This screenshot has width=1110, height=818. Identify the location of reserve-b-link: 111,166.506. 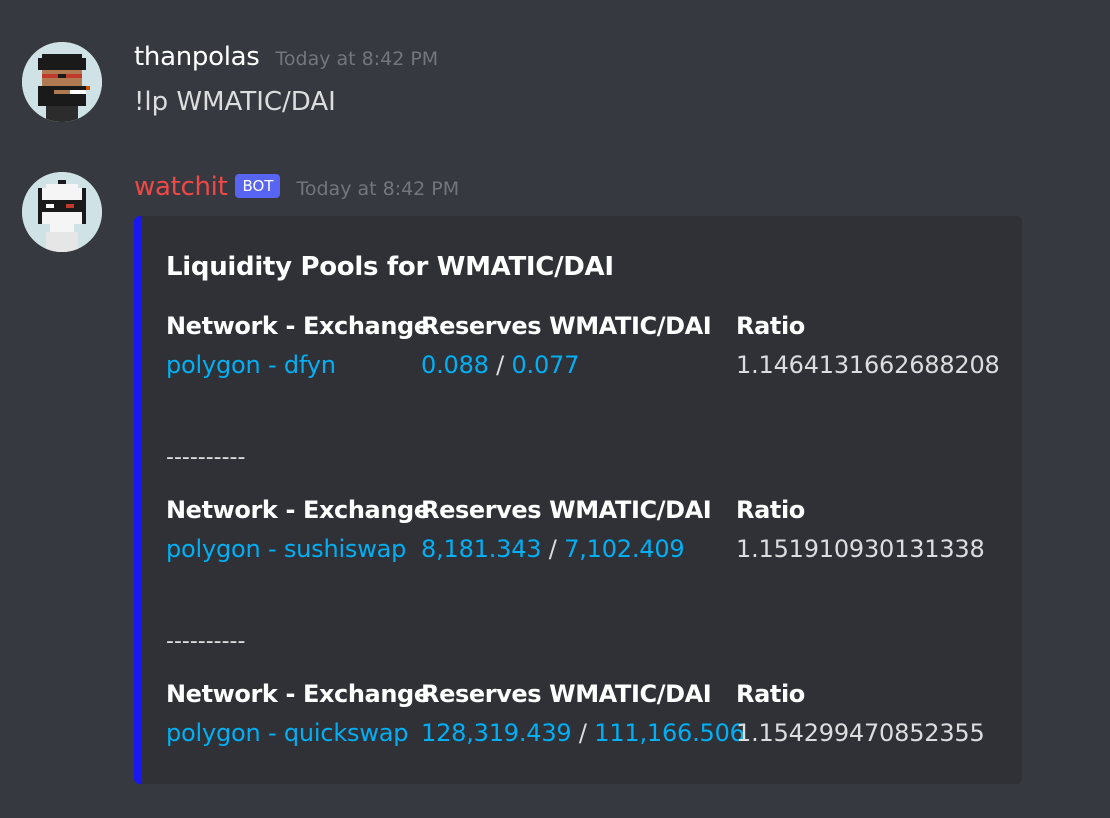
(669, 733).